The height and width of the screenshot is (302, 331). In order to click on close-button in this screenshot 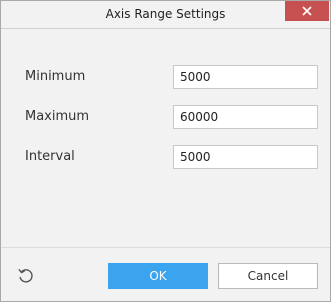, I will do `click(307, 11)`.